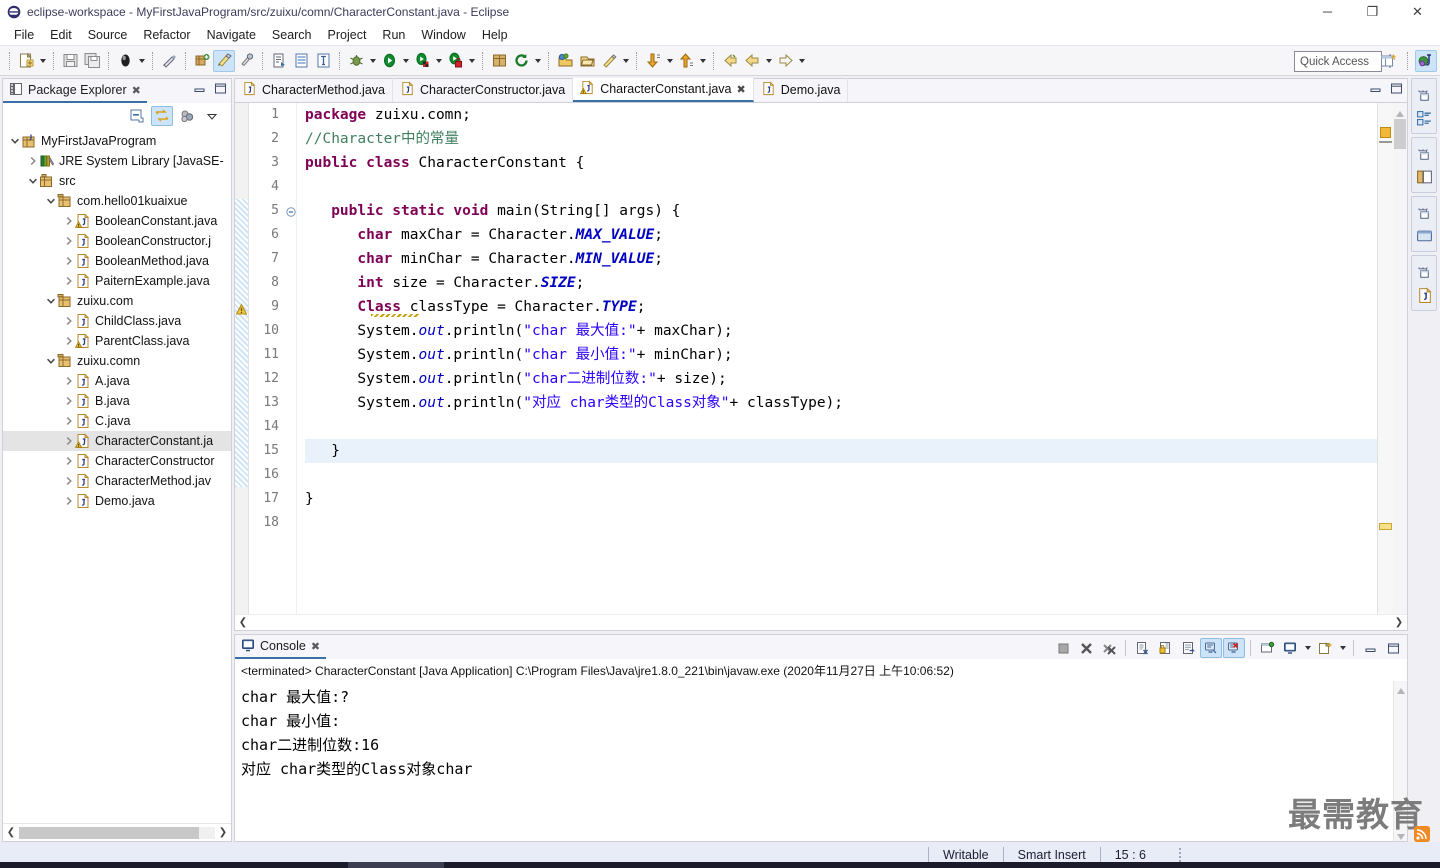  Describe the element at coordinates (1342, 648) in the screenshot. I see `open-console-dropdown-icon` at that location.